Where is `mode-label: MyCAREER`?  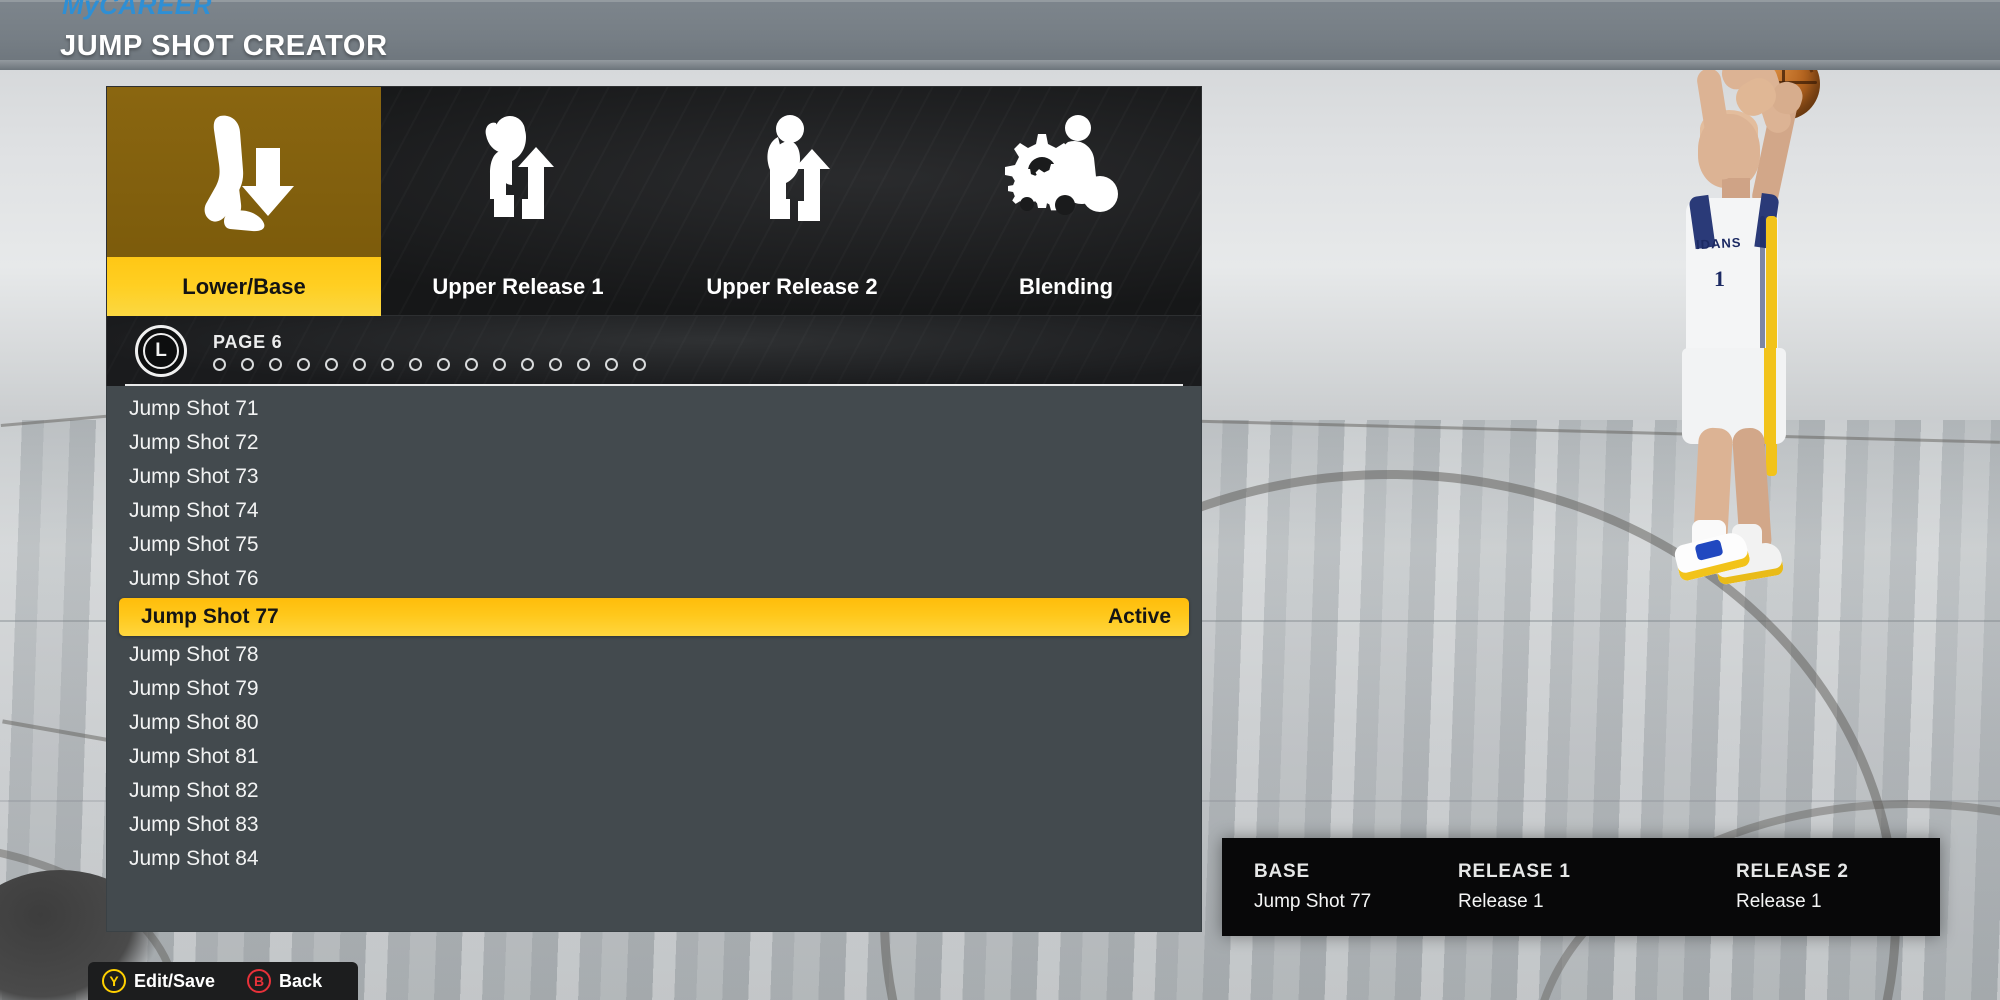 mode-label: MyCAREER is located at coordinates (137, 10).